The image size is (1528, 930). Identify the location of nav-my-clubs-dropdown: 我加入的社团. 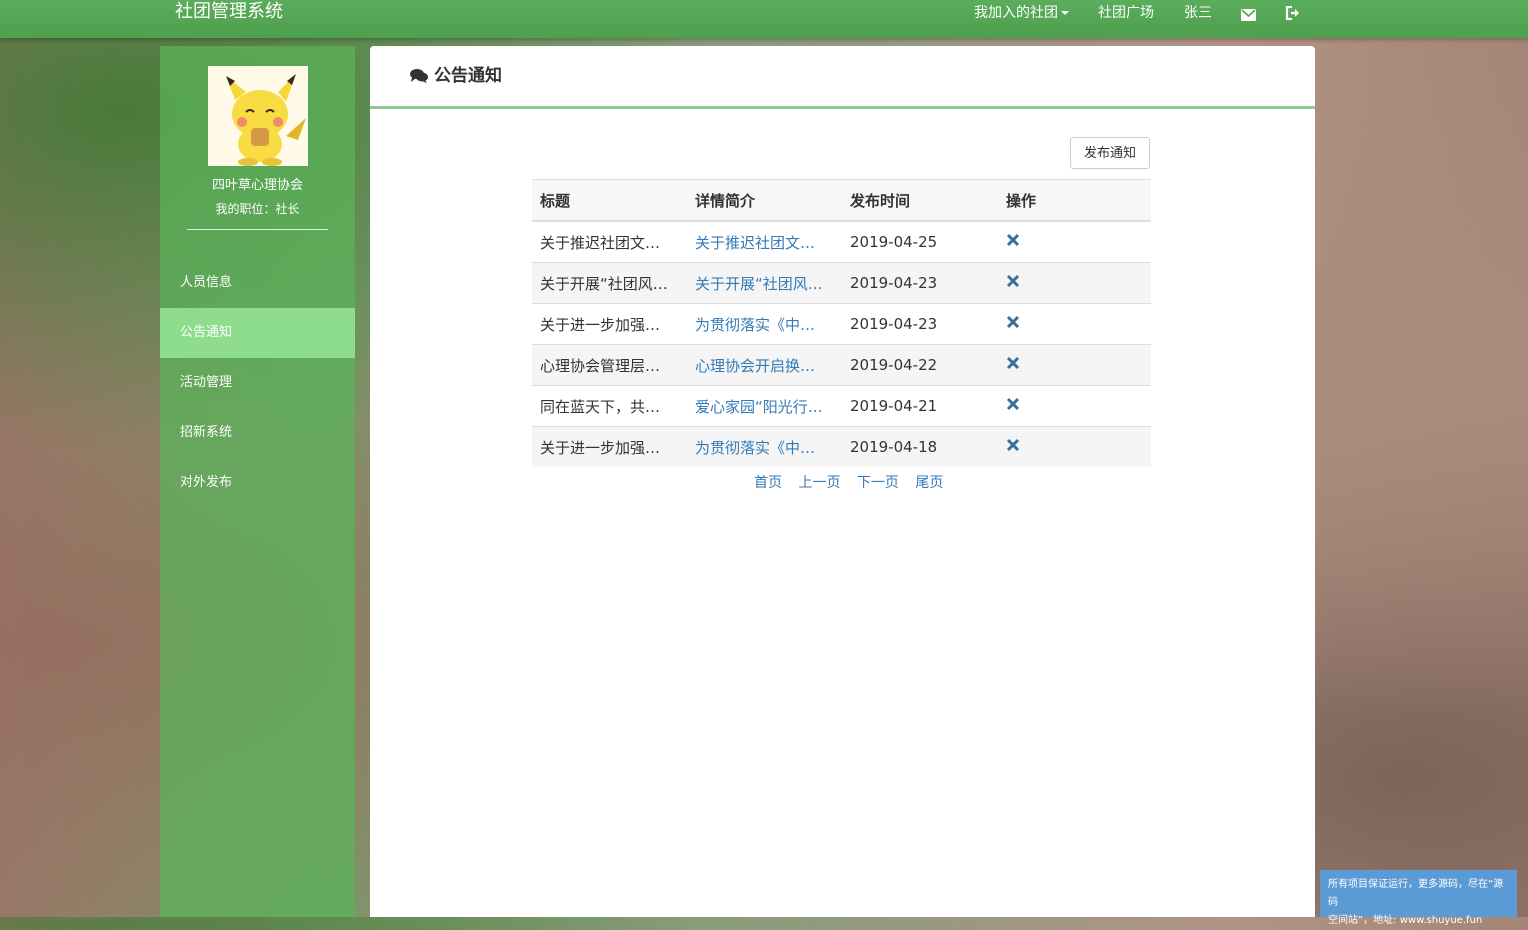
(1021, 13).